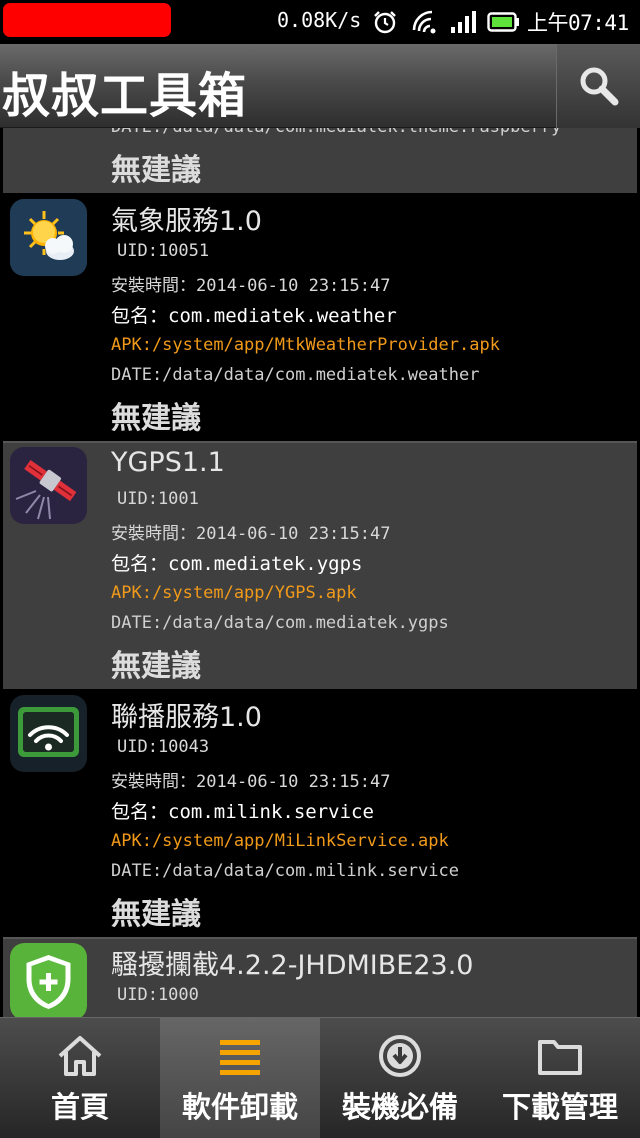 The image size is (640, 1138). I want to click on search-icon, so click(599, 86).